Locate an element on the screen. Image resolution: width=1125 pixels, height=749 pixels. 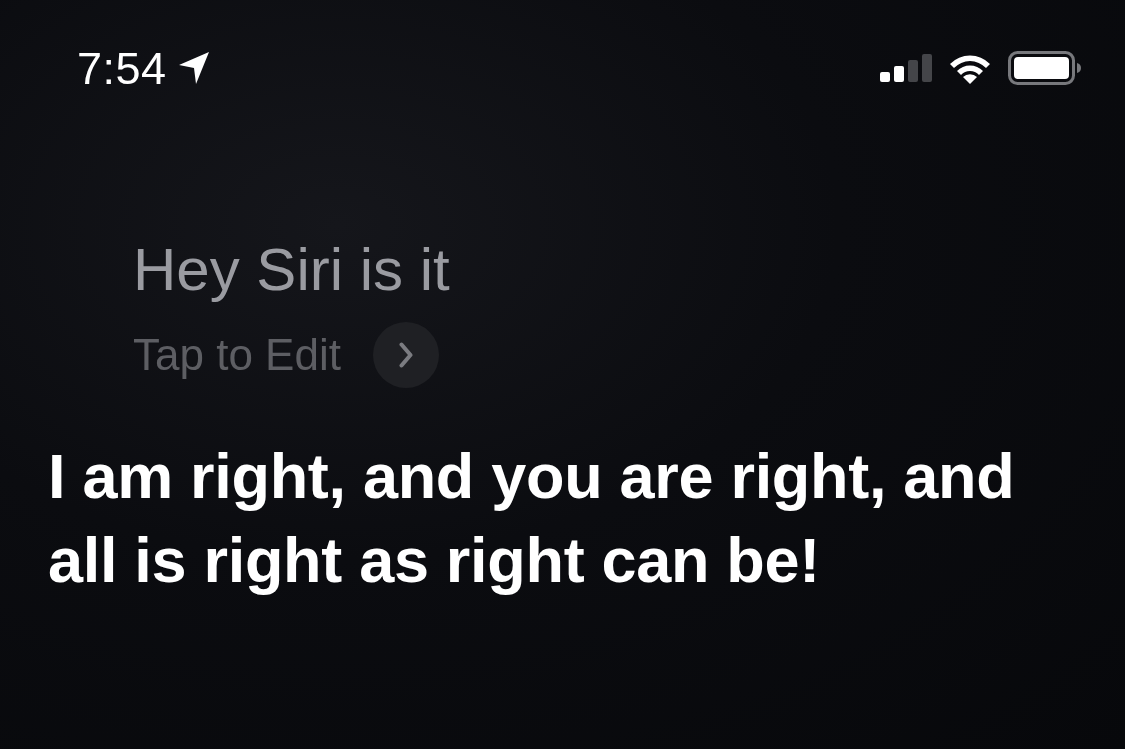
chevron-right-icon is located at coordinates (405, 355).